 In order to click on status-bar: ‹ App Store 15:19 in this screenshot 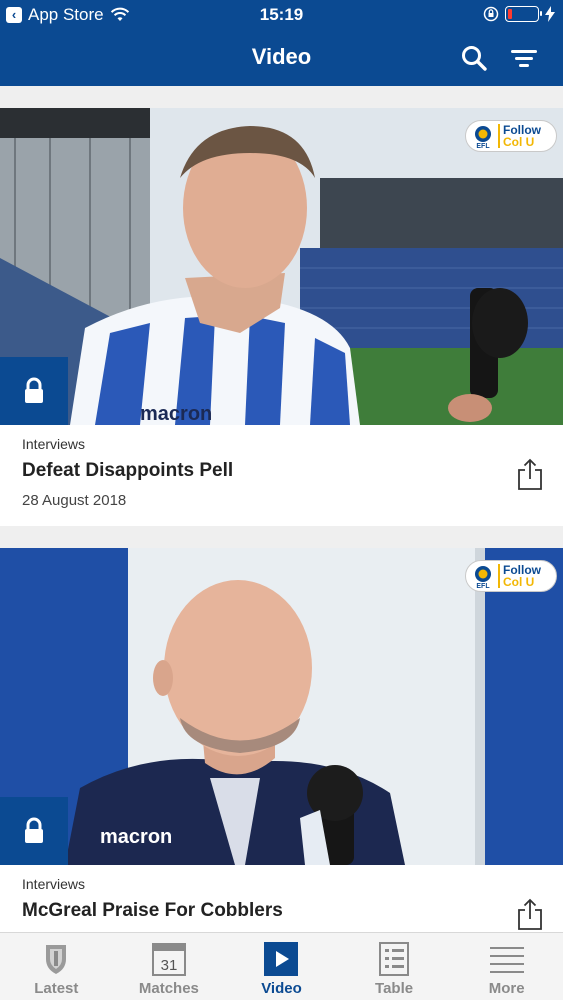, I will do `click(281, 15)`.